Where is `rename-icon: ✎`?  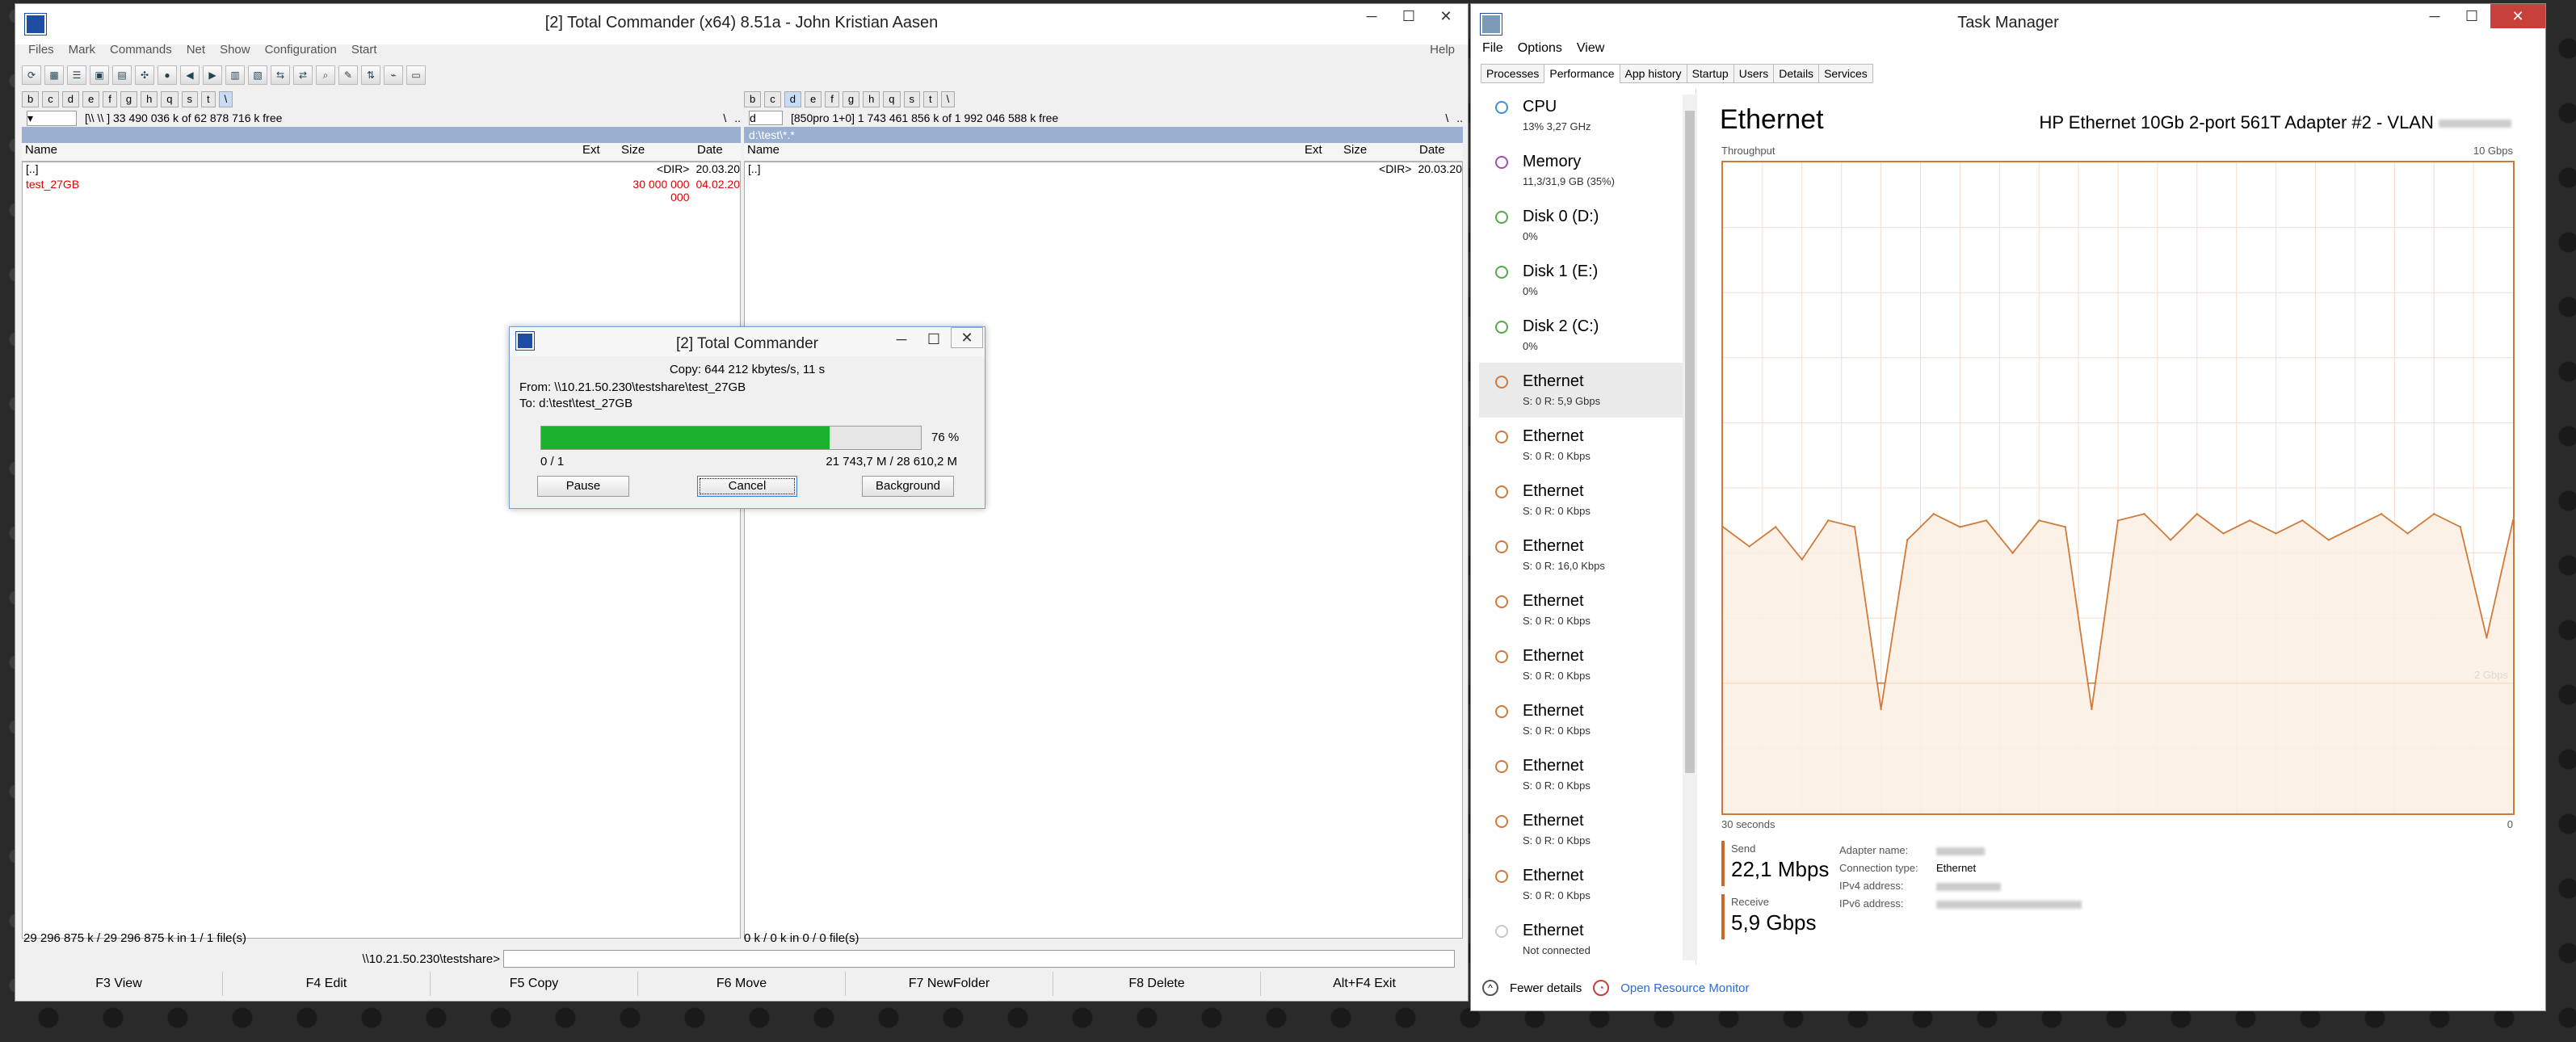
rename-icon: ✎ is located at coordinates (348, 75).